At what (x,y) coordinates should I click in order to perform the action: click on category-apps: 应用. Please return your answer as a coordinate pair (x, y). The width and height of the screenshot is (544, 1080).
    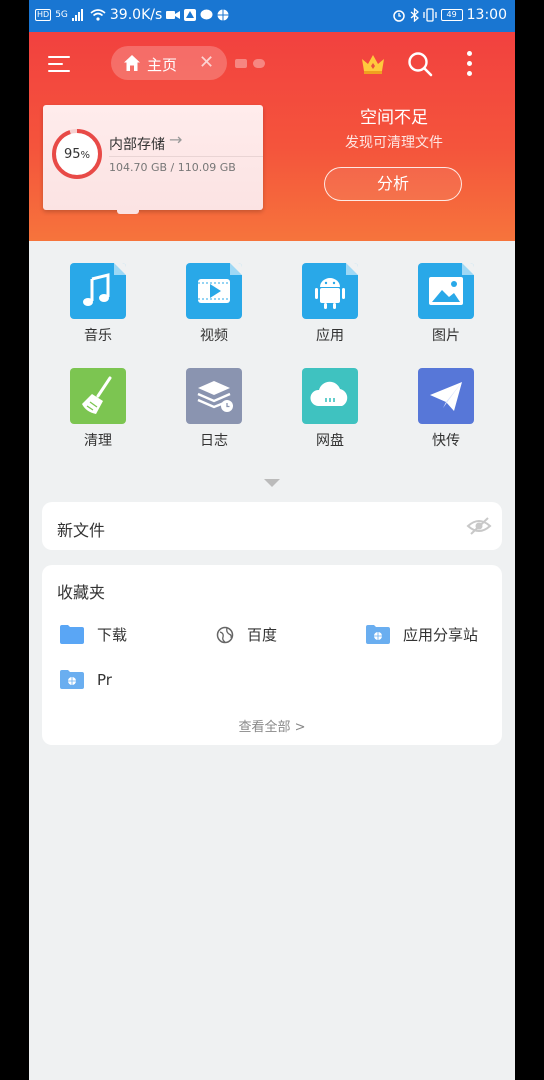
    Looking at the image, I should click on (330, 304).